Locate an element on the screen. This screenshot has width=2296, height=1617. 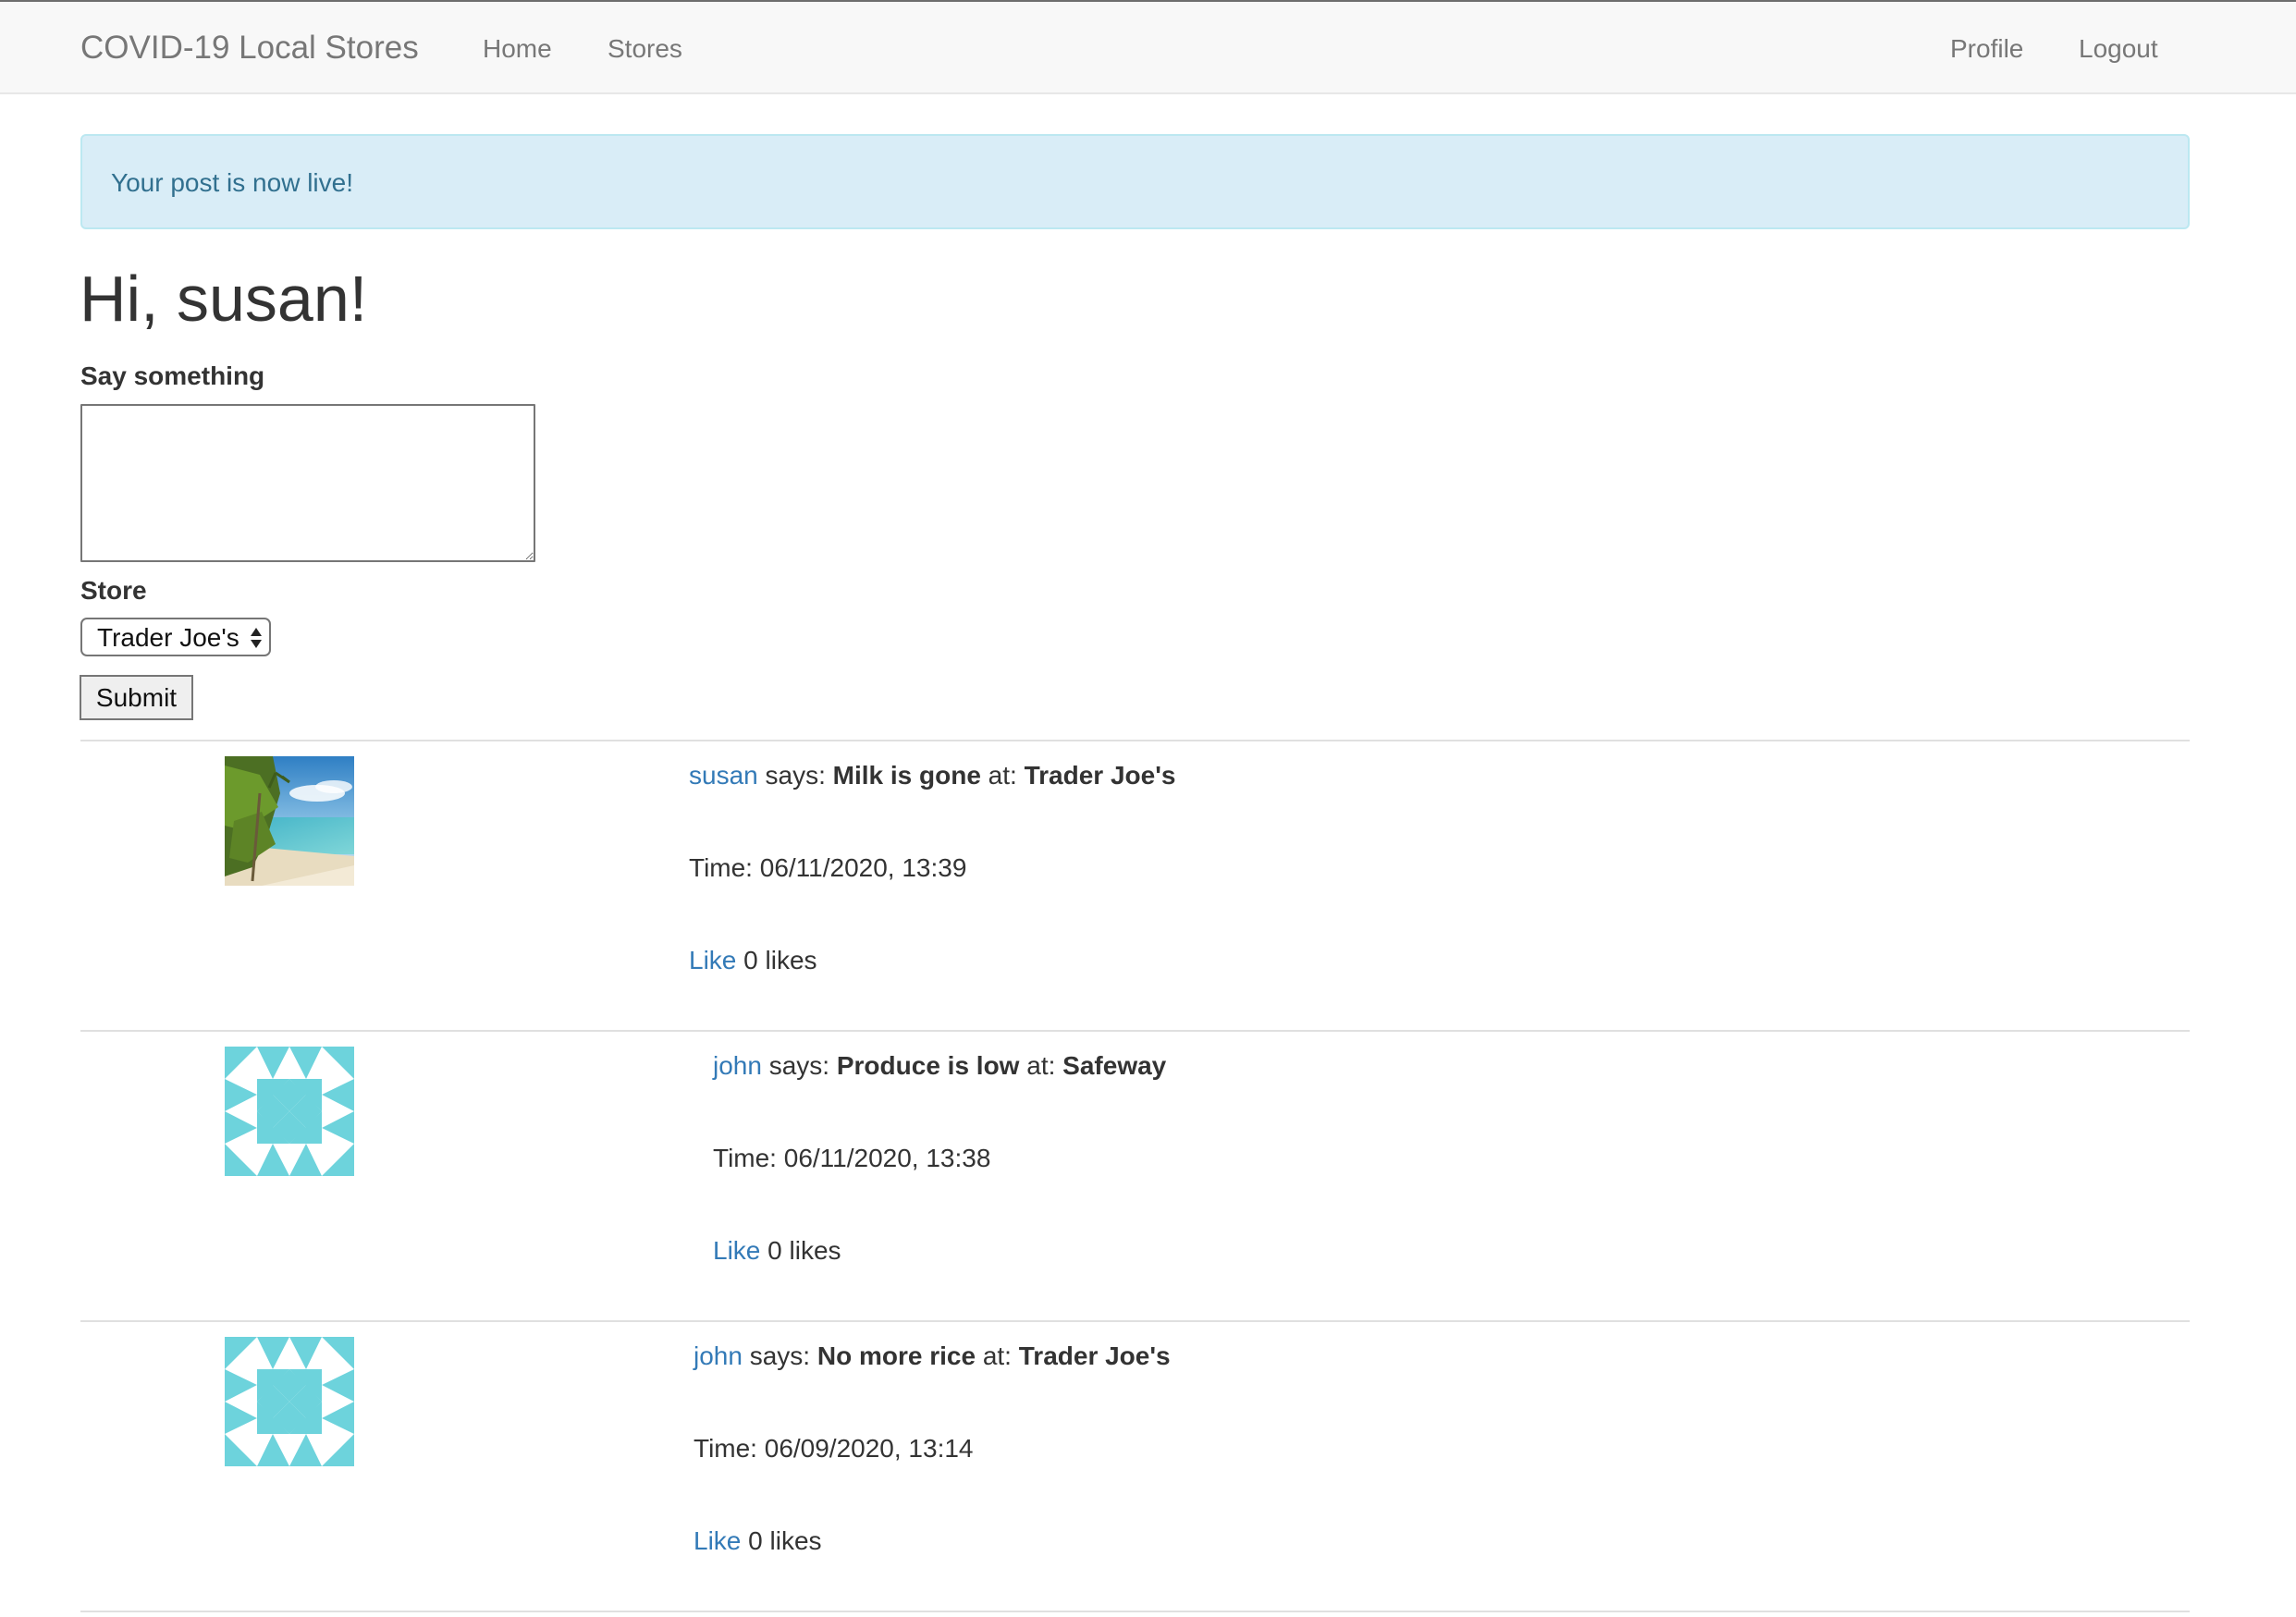
flash-alert: Your post is now live! is located at coordinates (1135, 182).